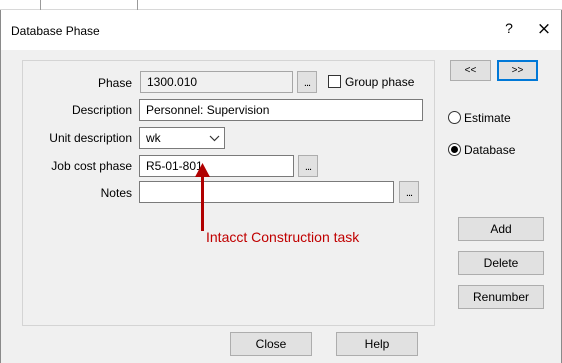  Describe the element at coordinates (271, 344) in the screenshot. I see `close-button: Close` at that location.